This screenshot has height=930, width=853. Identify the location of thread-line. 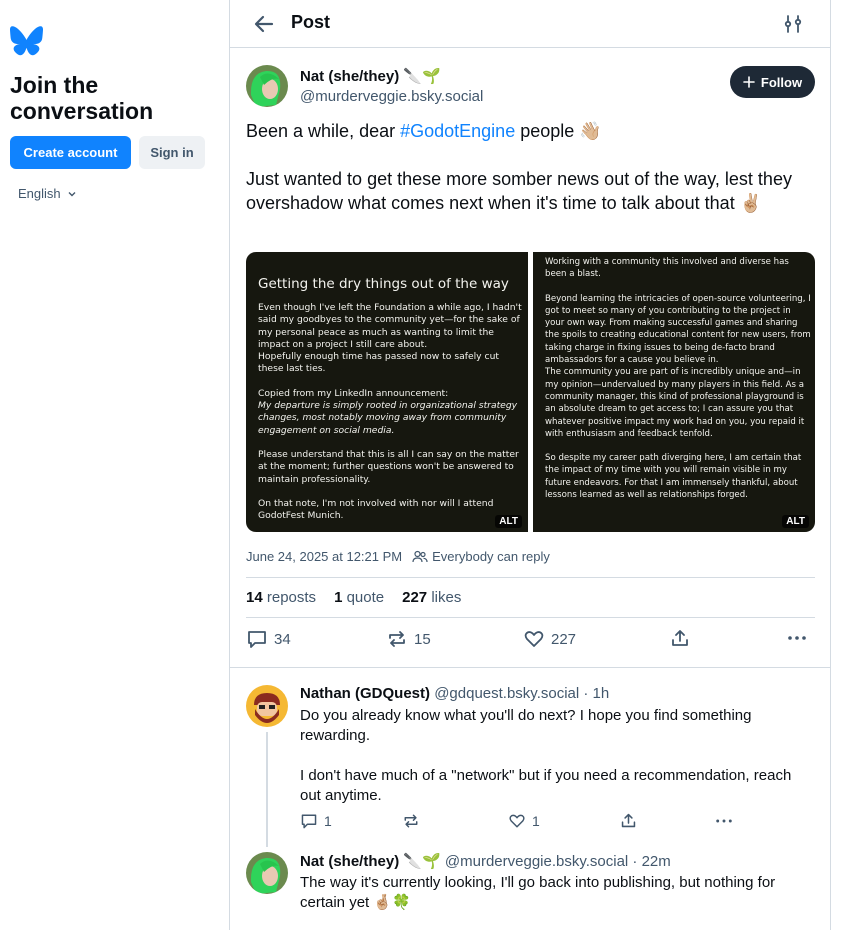
(267, 789).